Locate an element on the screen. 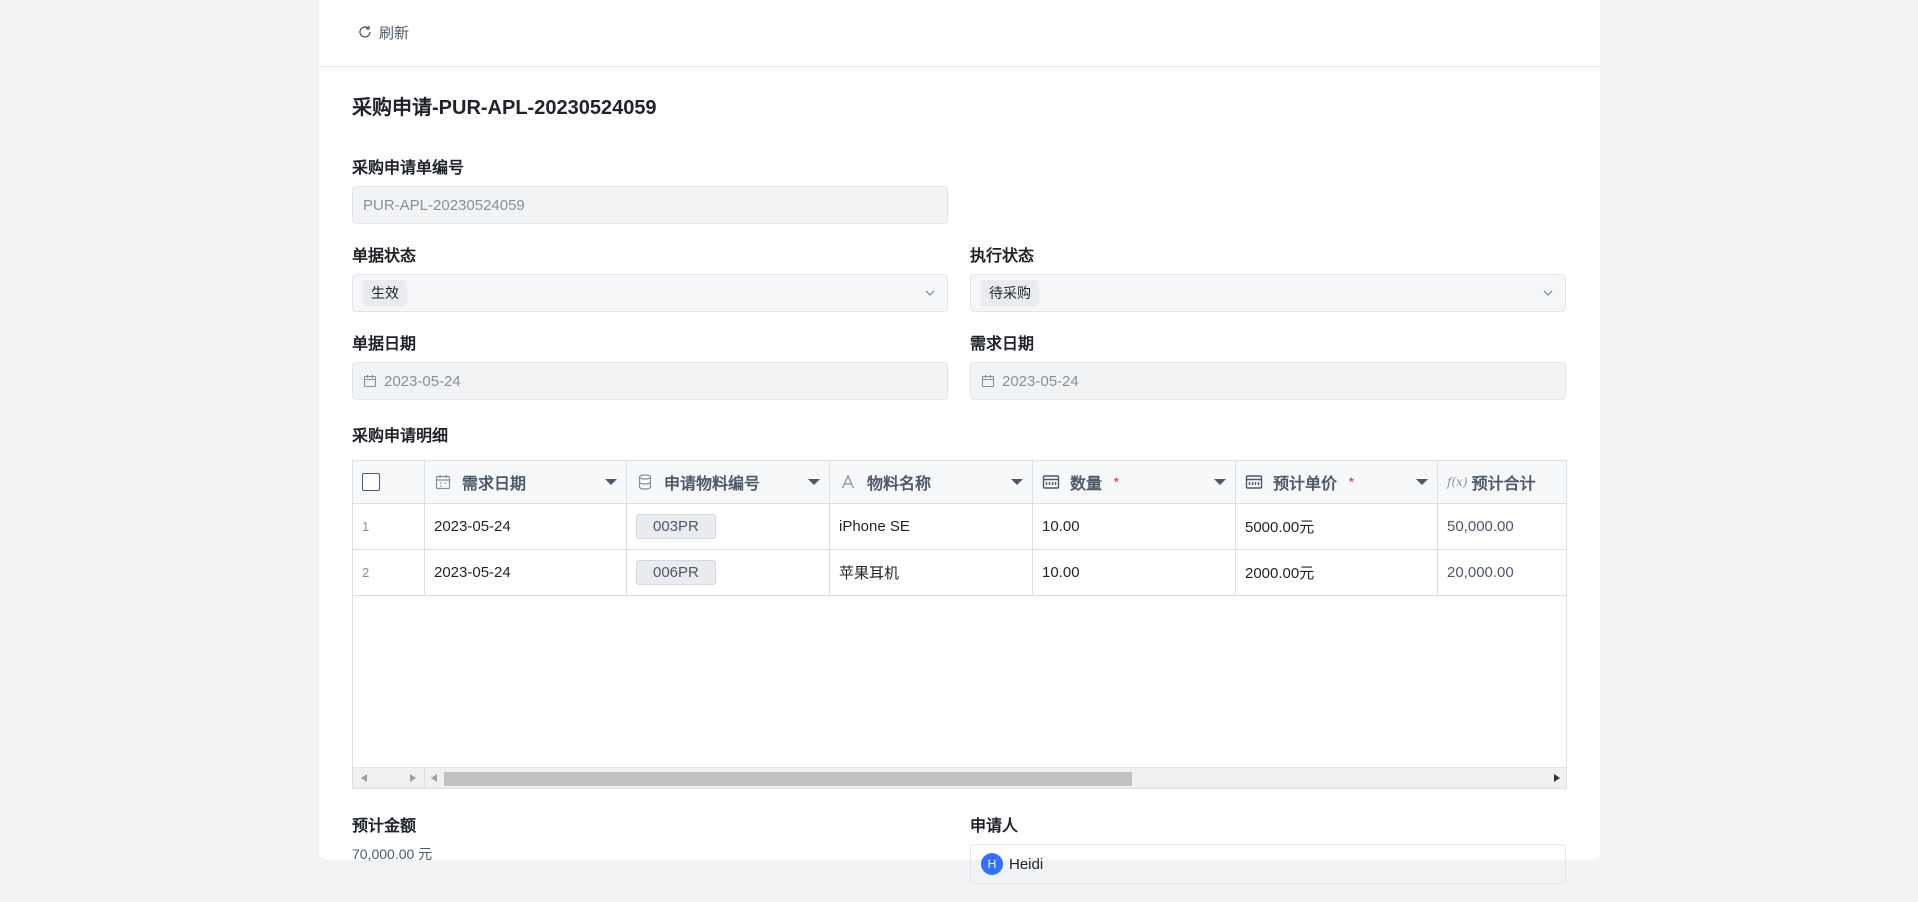 The image size is (1918, 902). applicant-field: 申请人 H Heidi is located at coordinates (1268, 848).